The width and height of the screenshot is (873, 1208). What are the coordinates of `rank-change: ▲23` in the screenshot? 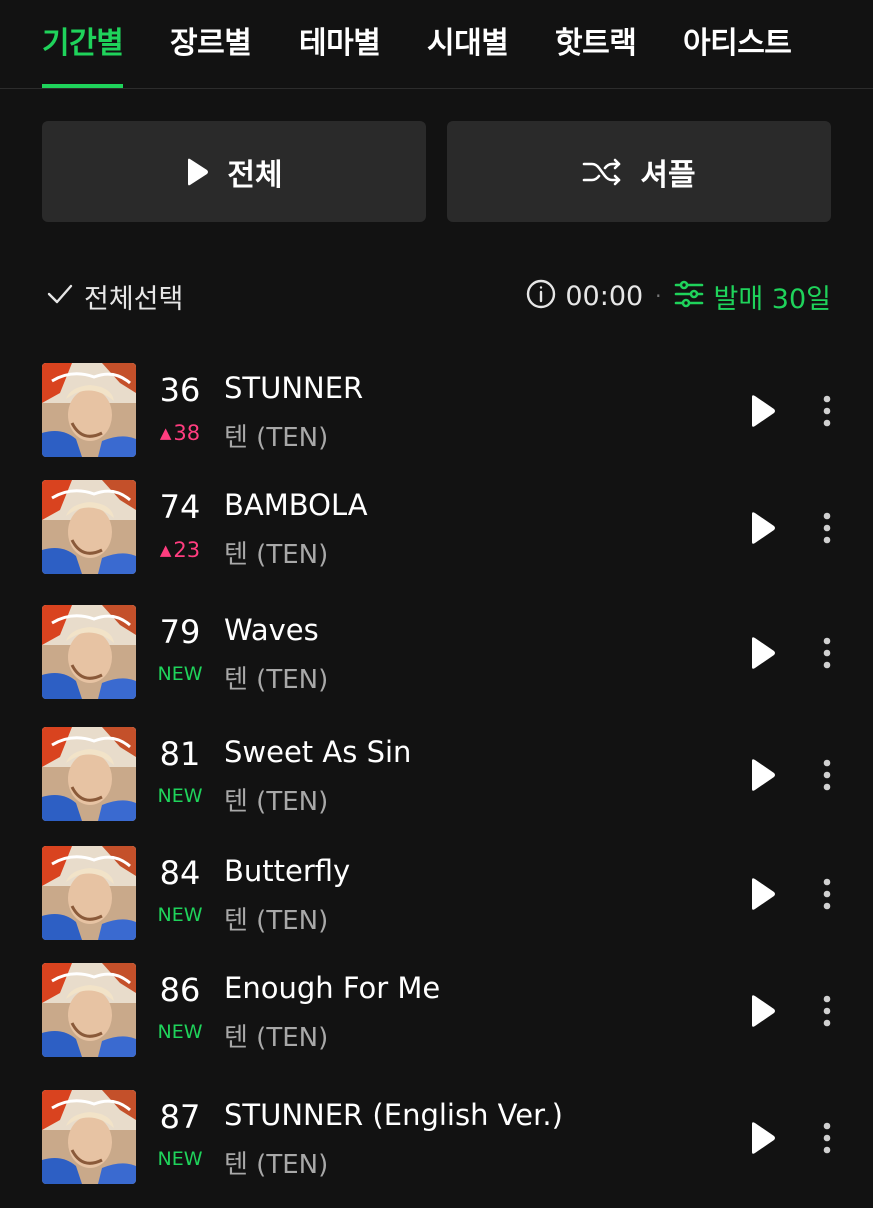 It's located at (180, 550).